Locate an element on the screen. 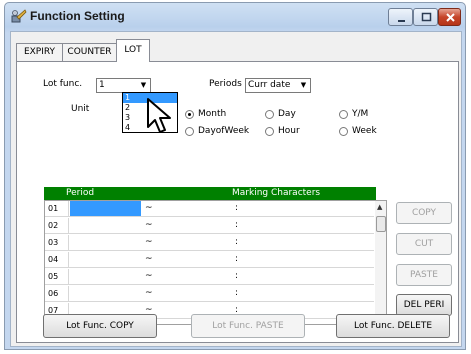  minimize-button is located at coordinates (400, 17).